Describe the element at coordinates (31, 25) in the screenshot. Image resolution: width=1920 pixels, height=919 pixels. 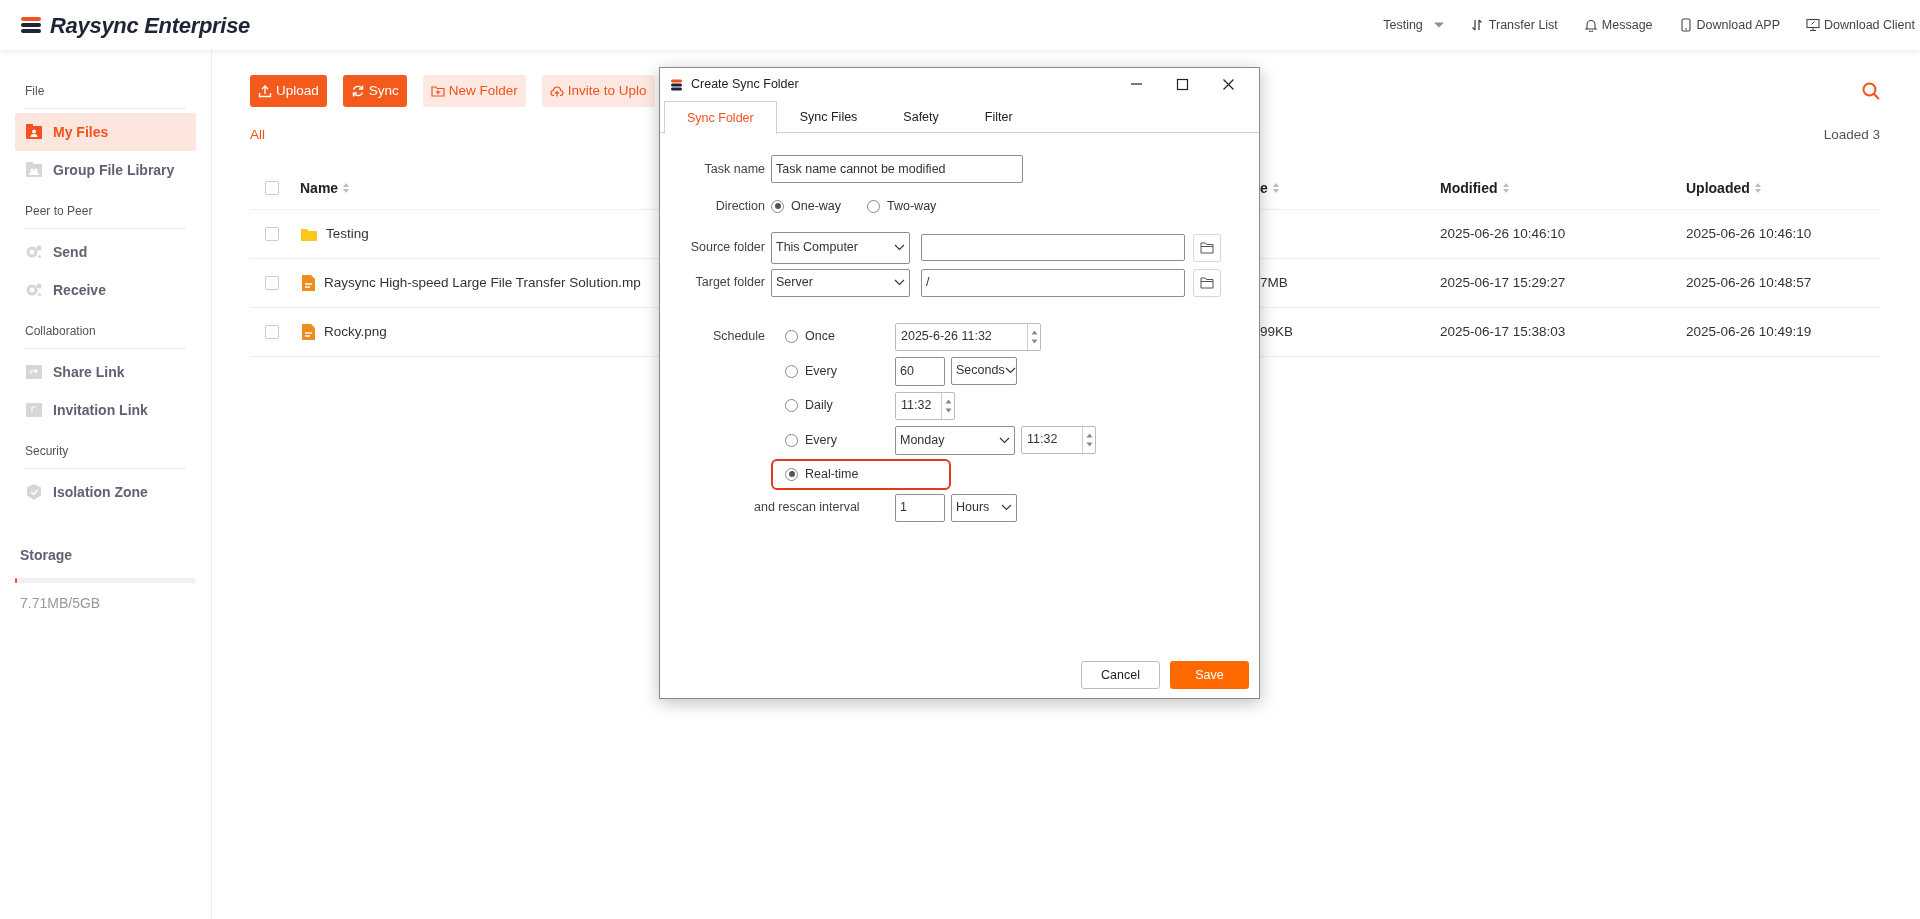
I see `logo-icon` at that location.